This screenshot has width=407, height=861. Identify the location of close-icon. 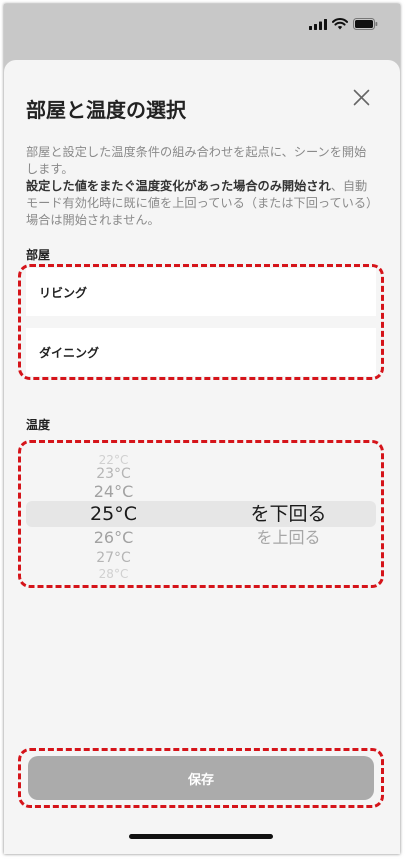
(361, 97).